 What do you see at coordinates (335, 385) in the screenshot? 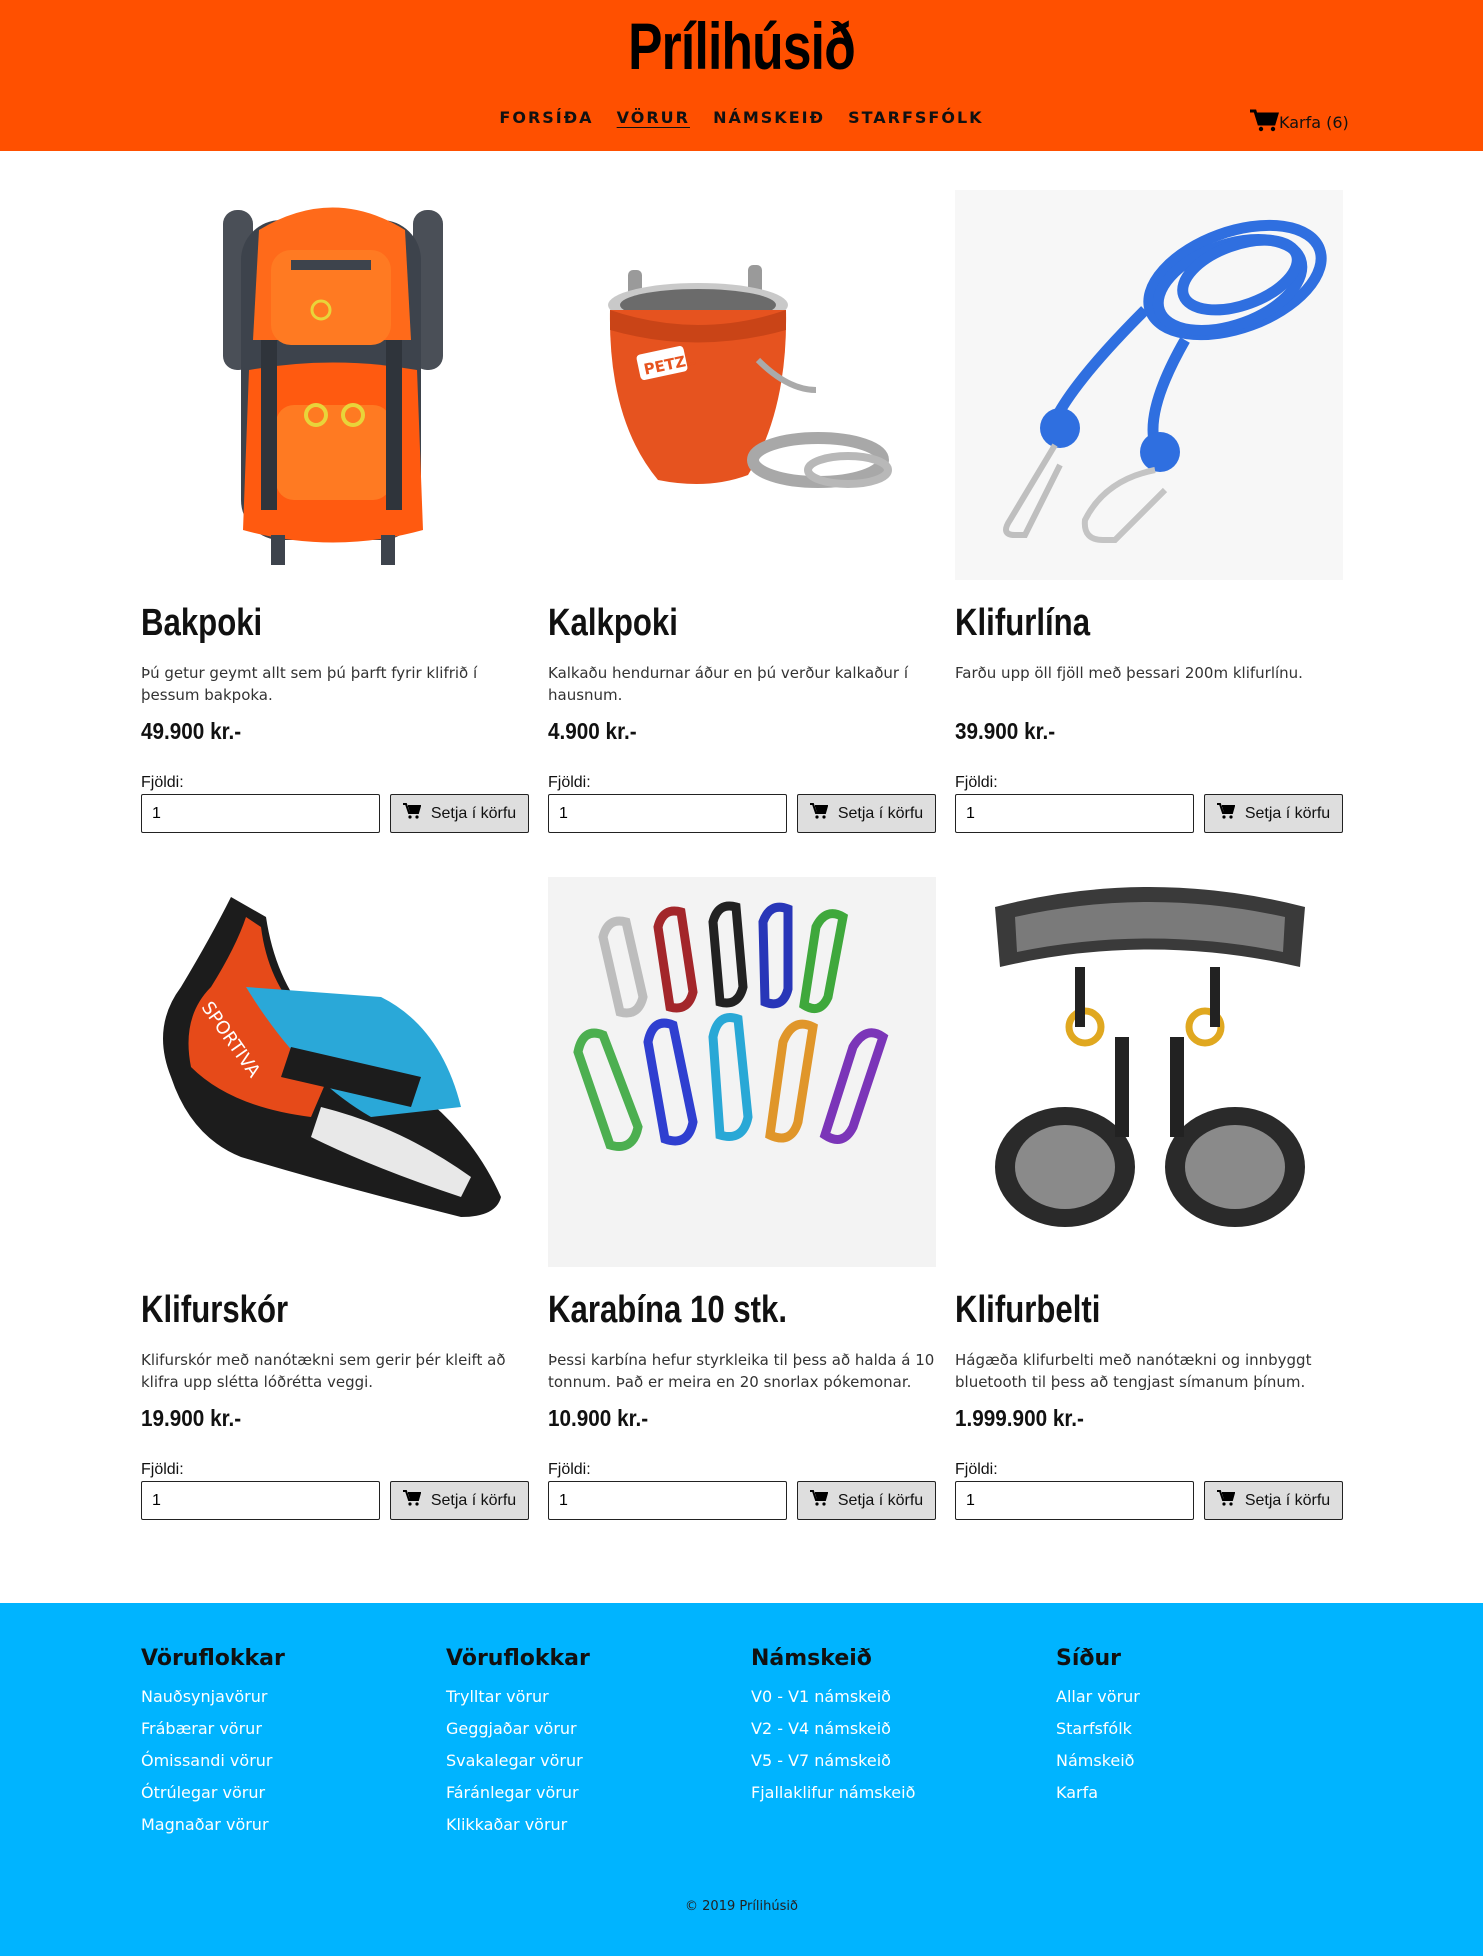
I see `product-image-backpack` at bounding box center [335, 385].